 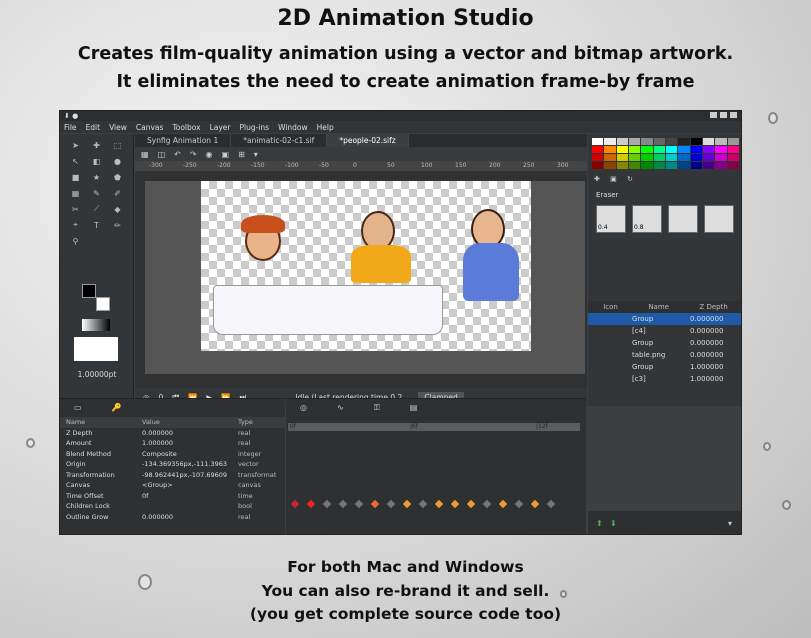 What do you see at coordinates (722, 116) in the screenshot?
I see `window-controls` at bounding box center [722, 116].